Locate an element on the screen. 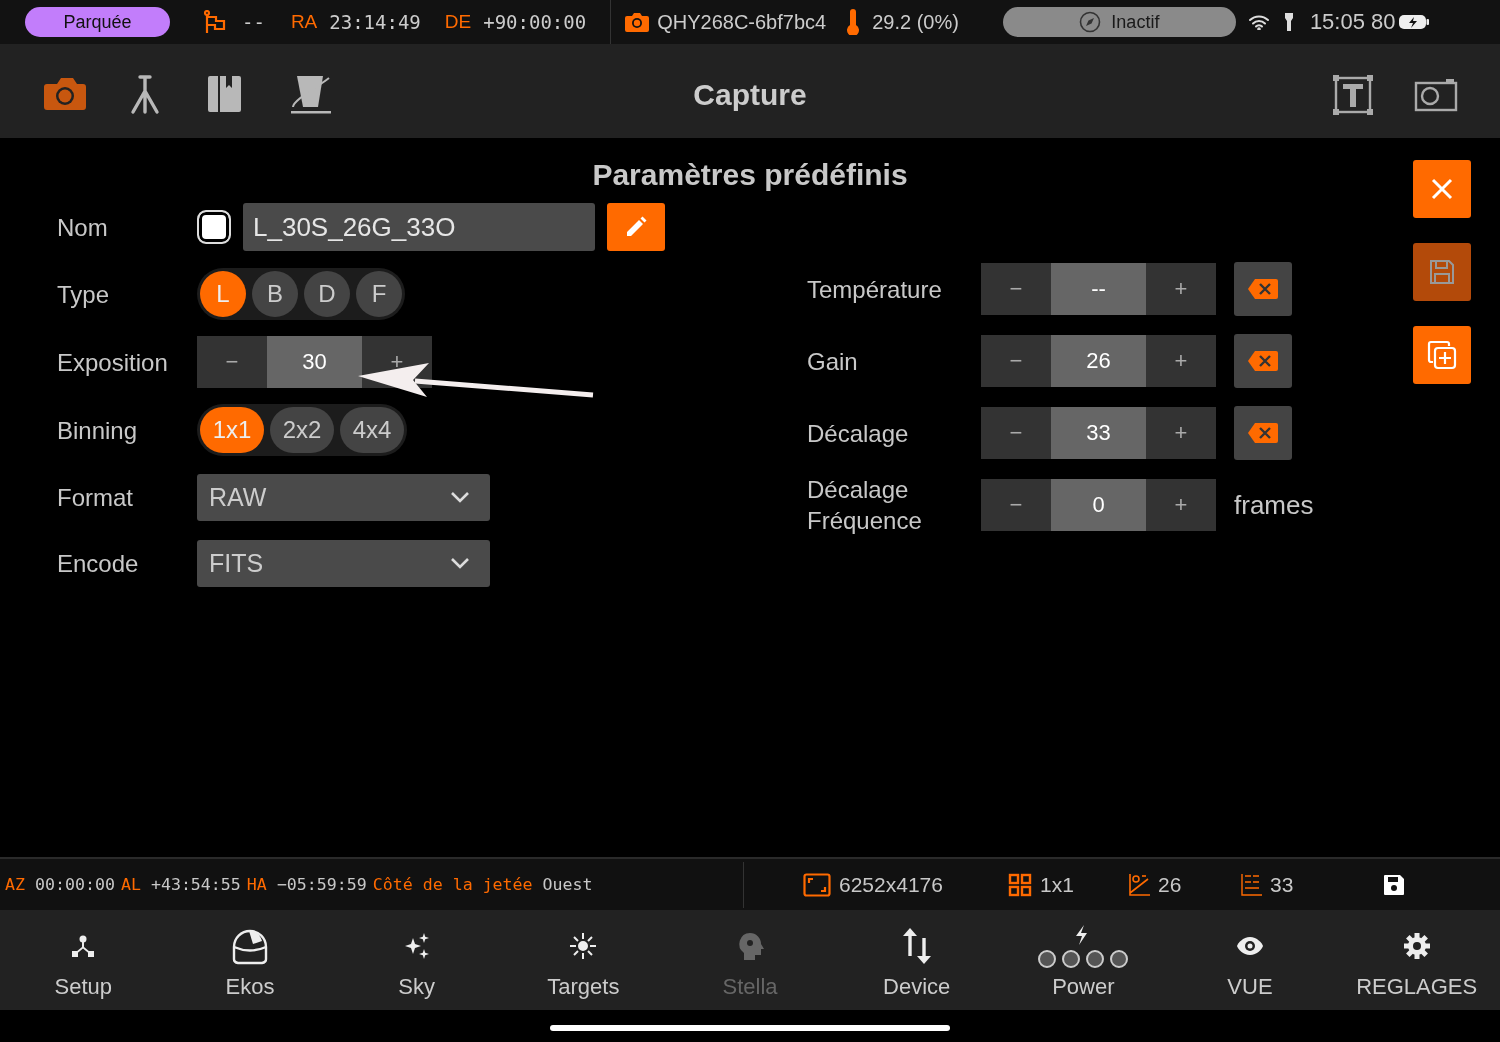 Image resolution: width=1500 pixels, height=1042 pixels. field-label: Binning is located at coordinates (97, 430).